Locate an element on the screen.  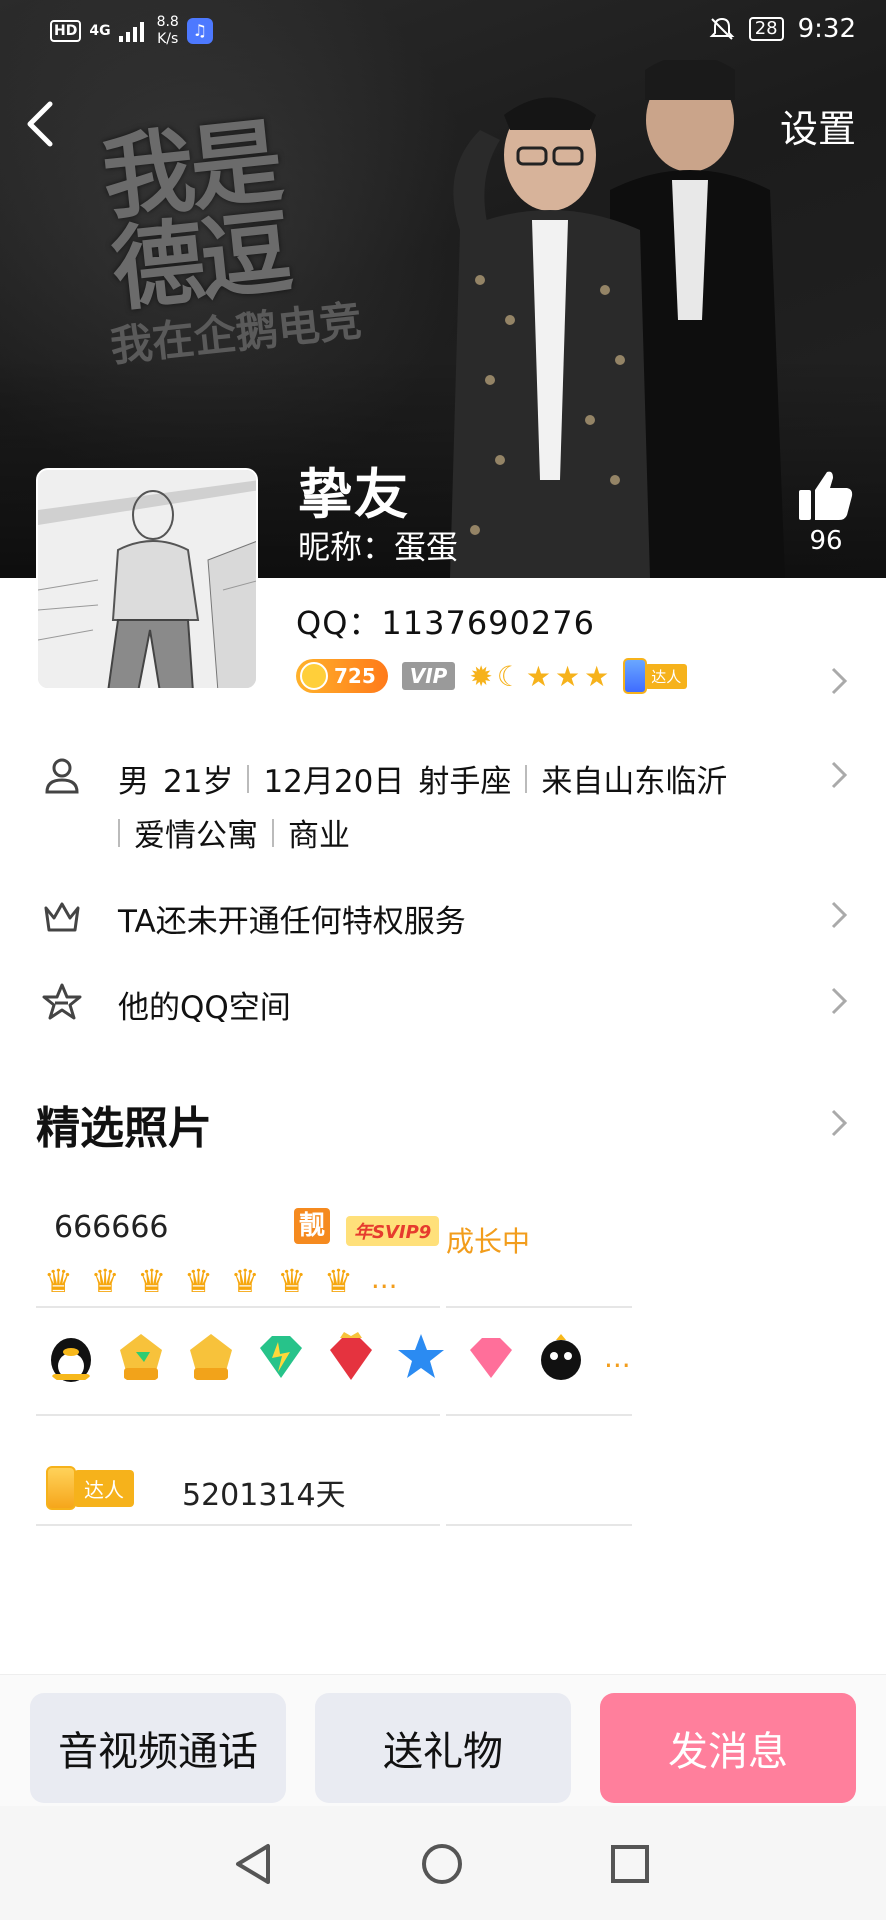
qq-penguin-icon is located at coordinates (71, 1360).